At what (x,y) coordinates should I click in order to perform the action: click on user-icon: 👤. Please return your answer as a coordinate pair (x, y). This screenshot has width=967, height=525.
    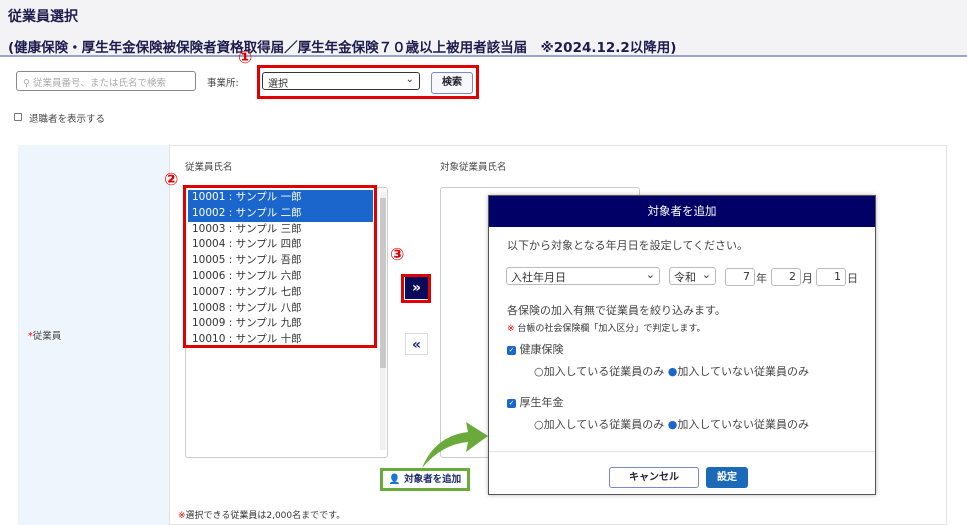
    Looking at the image, I should click on (394, 479).